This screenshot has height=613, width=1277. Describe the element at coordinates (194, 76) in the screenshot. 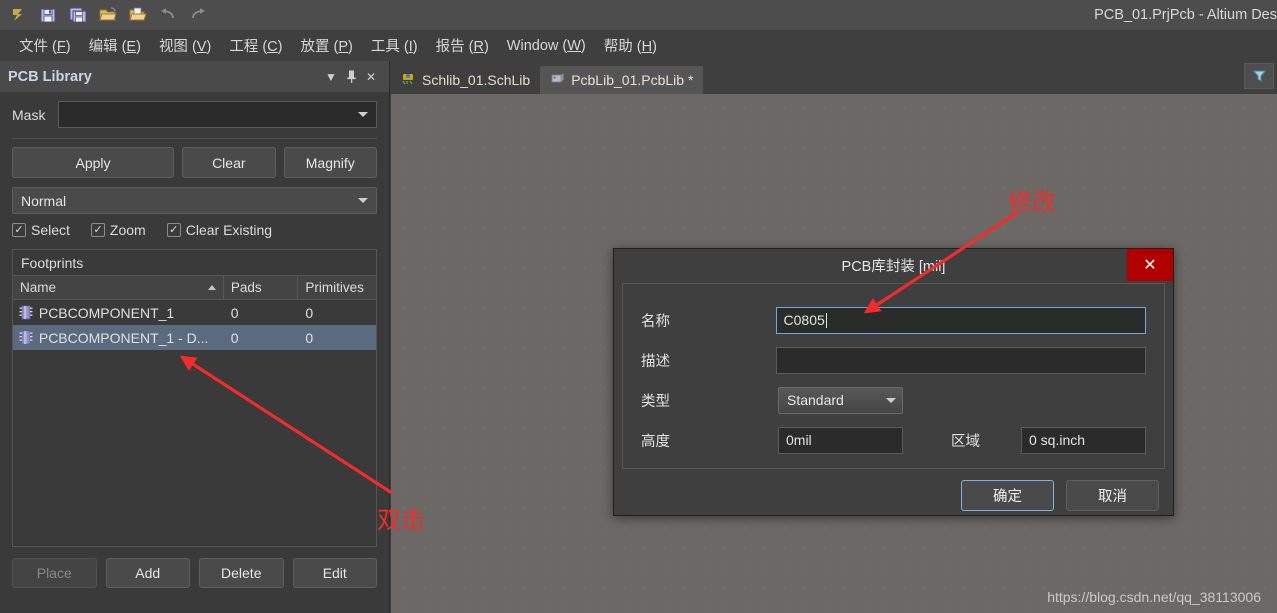

I see `panel-header: PCB Library ▼ ✕` at that location.